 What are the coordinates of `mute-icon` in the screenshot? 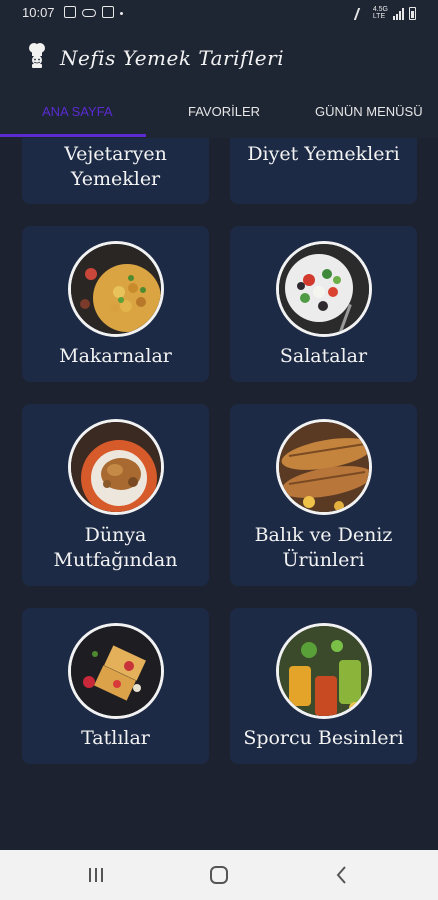 It's located at (361, 14).